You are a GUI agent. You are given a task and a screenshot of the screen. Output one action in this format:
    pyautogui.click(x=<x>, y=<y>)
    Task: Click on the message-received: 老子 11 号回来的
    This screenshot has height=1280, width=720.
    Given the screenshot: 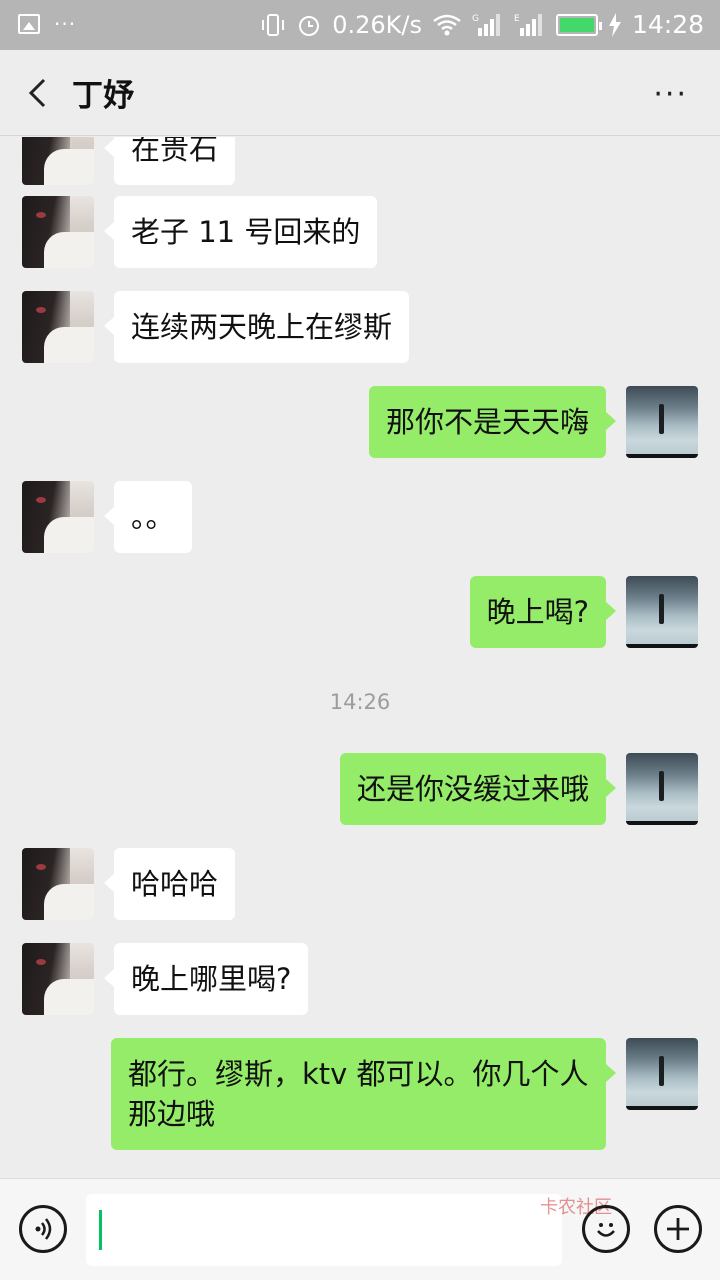 What is the action you would take?
    pyautogui.click(x=360, y=236)
    